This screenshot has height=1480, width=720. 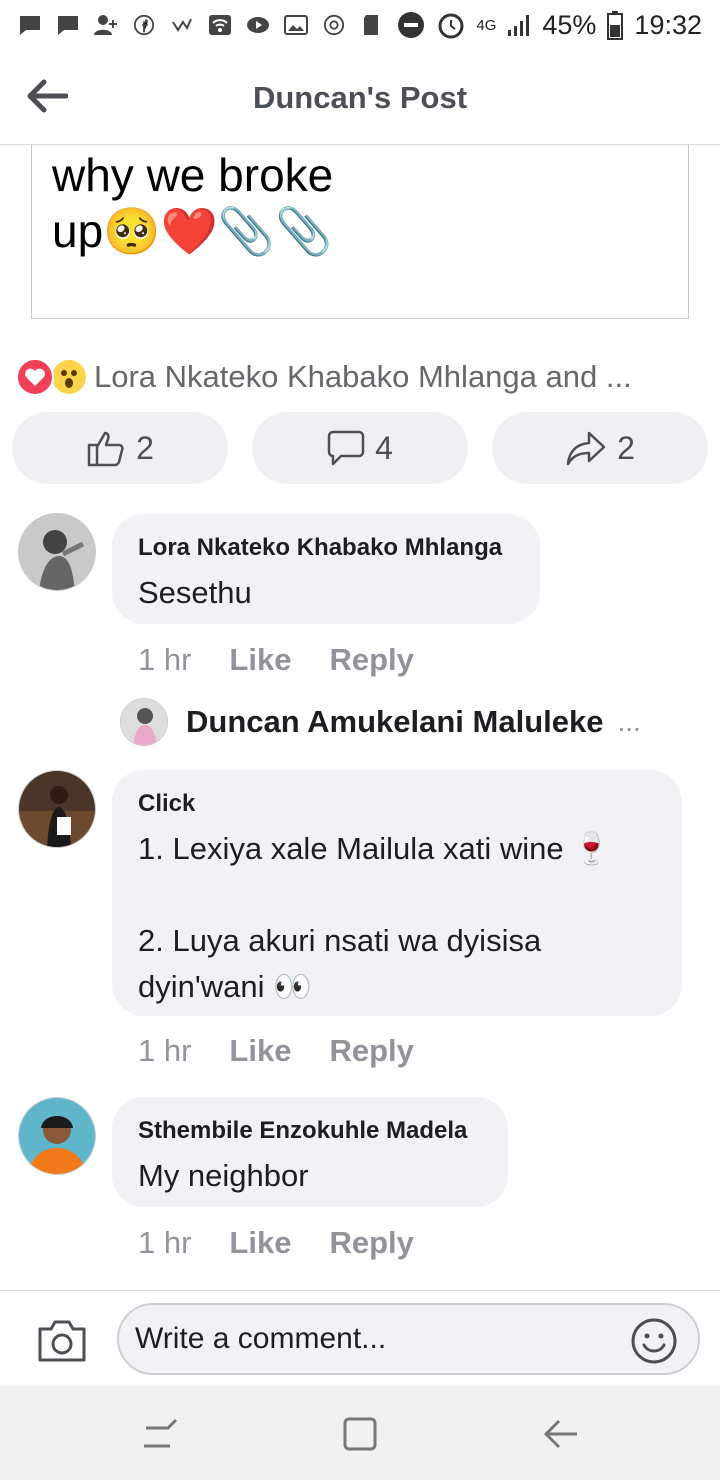 What do you see at coordinates (360, 232) in the screenshot?
I see `post-content: why we broke up🥺❤️📎📎` at bounding box center [360, 232].